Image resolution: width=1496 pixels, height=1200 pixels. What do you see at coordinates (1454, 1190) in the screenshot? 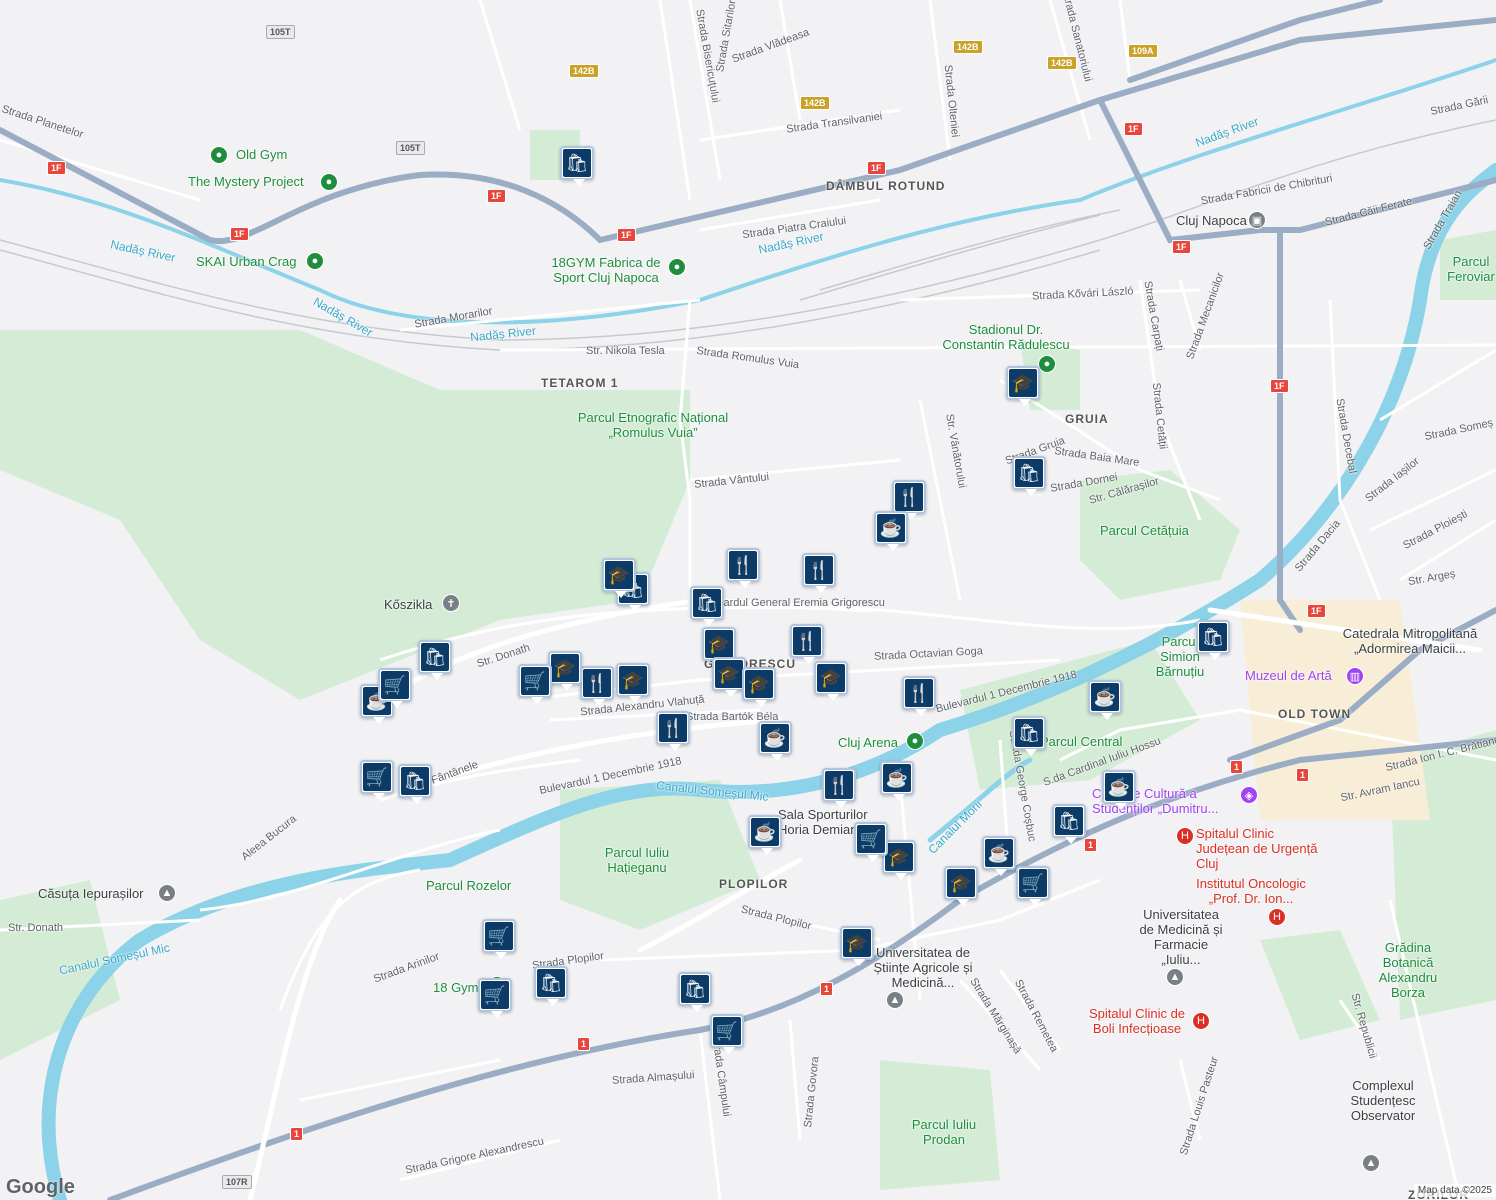
I see `attribution: Map data ©2025` at bounding box center [1454, 1190].